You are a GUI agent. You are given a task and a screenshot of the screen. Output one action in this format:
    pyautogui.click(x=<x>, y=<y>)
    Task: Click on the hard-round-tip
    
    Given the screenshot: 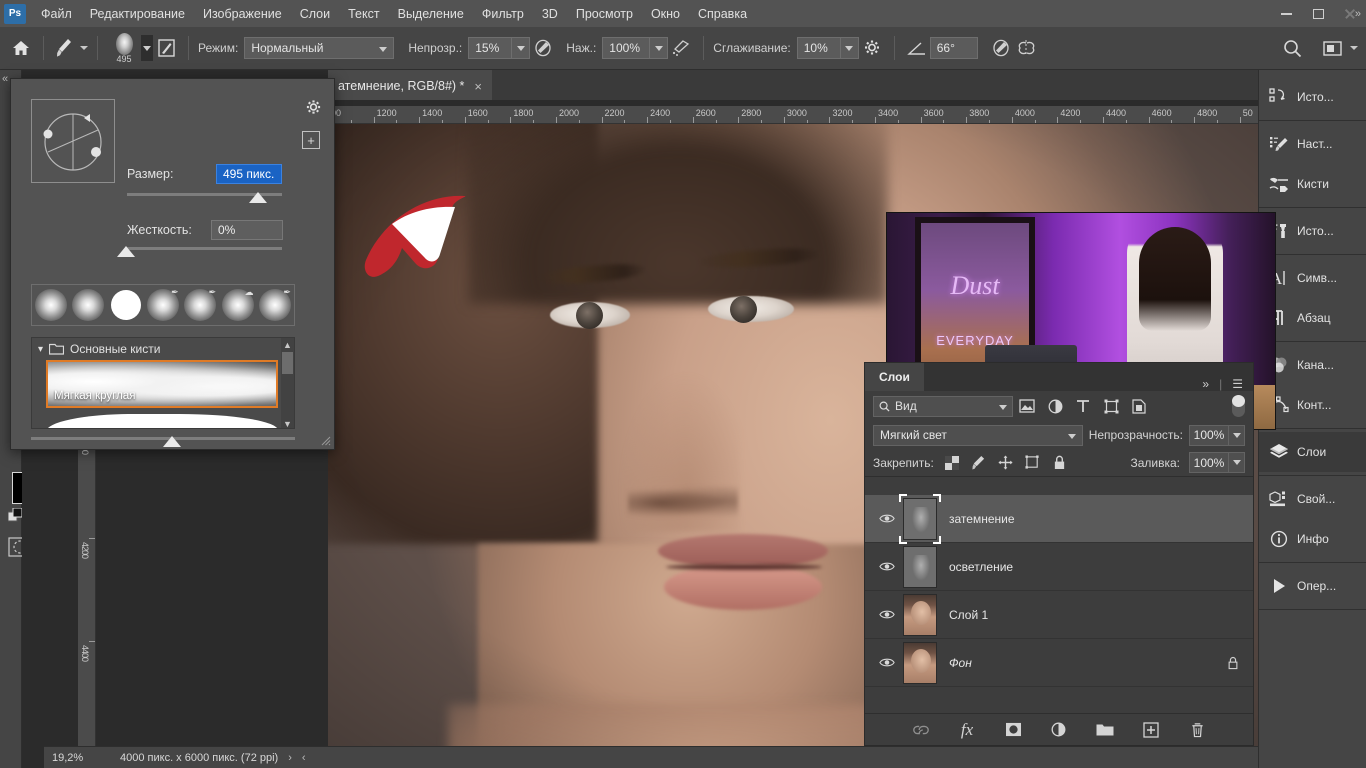 What is the action you would take?
    pyautogui.click(x=125, y=305)
    